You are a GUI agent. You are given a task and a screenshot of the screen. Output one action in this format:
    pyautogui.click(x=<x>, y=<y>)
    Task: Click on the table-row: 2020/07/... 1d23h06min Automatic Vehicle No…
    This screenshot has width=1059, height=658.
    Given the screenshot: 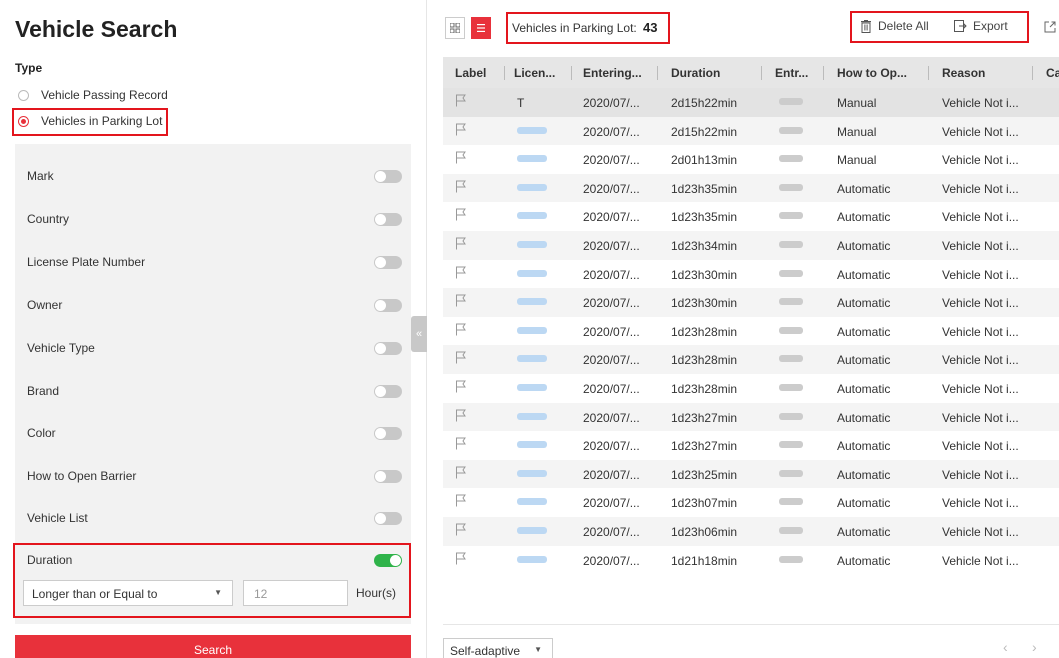 What is the action you would take?
    pyautogui.click(x=751, y=531)
    